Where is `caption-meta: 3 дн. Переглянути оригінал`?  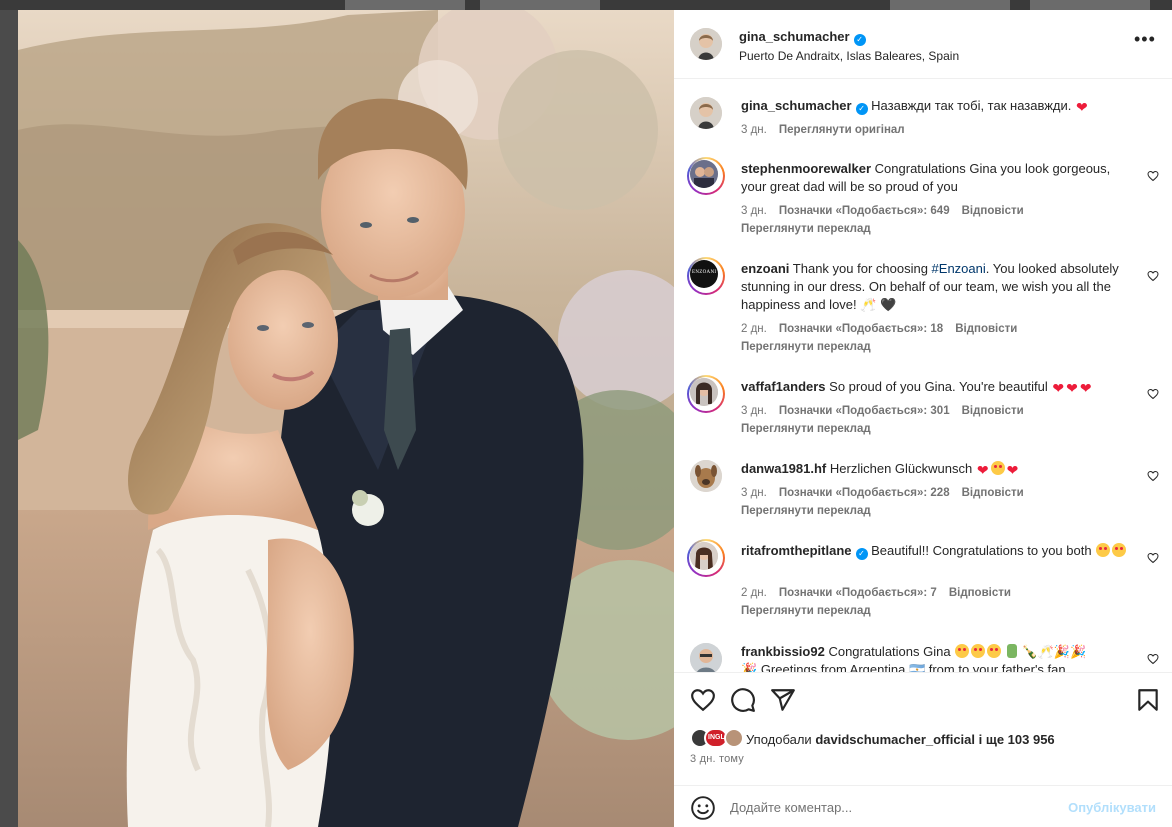
caption-meta: 3 дн. Переглянути оригінал is located at coordinates (829, 130).